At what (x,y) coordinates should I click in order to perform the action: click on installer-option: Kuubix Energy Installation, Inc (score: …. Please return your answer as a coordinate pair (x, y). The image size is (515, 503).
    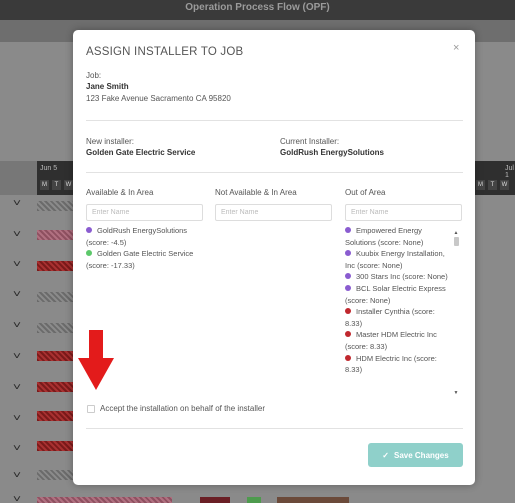
    Looking at the image, I should click on (399, 259).